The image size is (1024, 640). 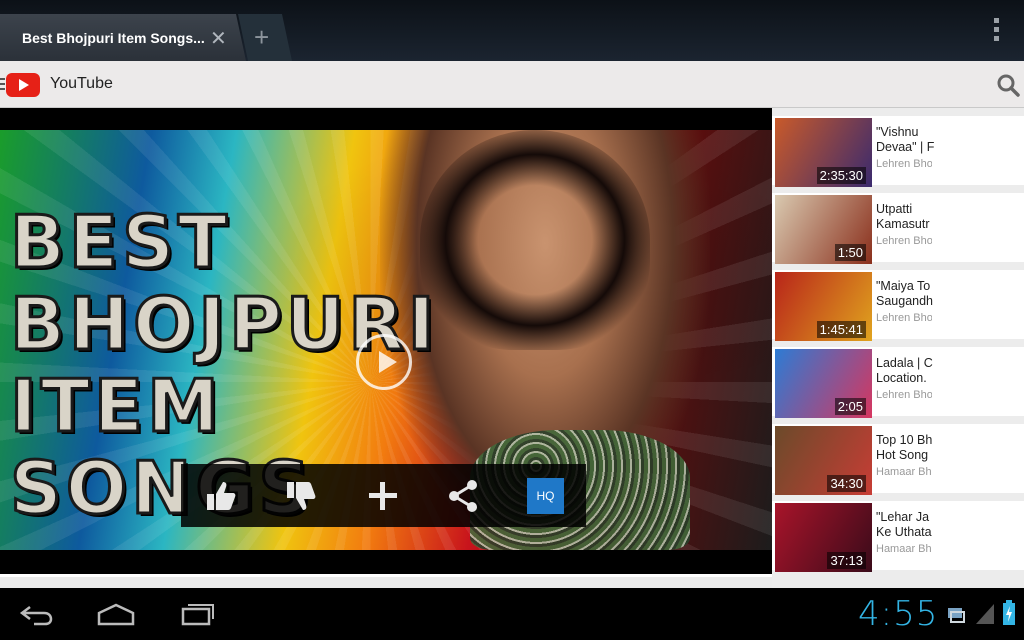 I want to click on new-tab-button: +, so click(x=265, y=37).